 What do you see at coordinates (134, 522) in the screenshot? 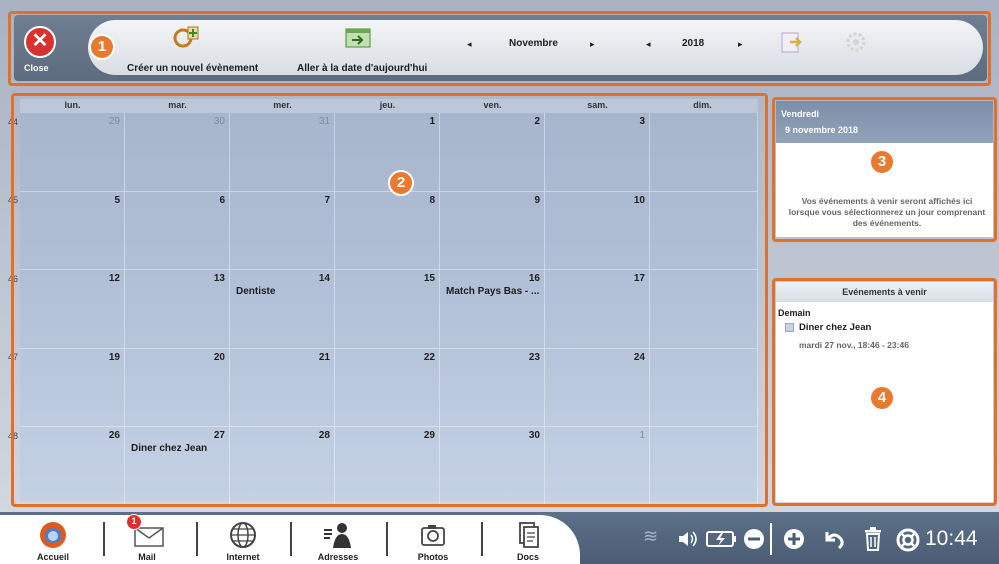
I see `mail-unread-badge: 1` at bounding box center [134, 522].